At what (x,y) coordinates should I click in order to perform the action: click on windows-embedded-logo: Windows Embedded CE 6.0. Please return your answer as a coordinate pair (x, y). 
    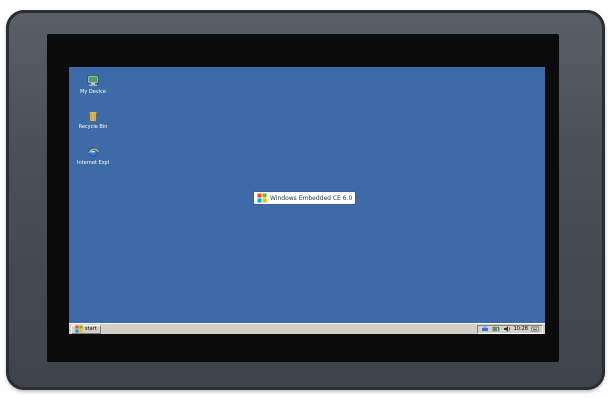
    Looking at the image, I should click on (305, 198).